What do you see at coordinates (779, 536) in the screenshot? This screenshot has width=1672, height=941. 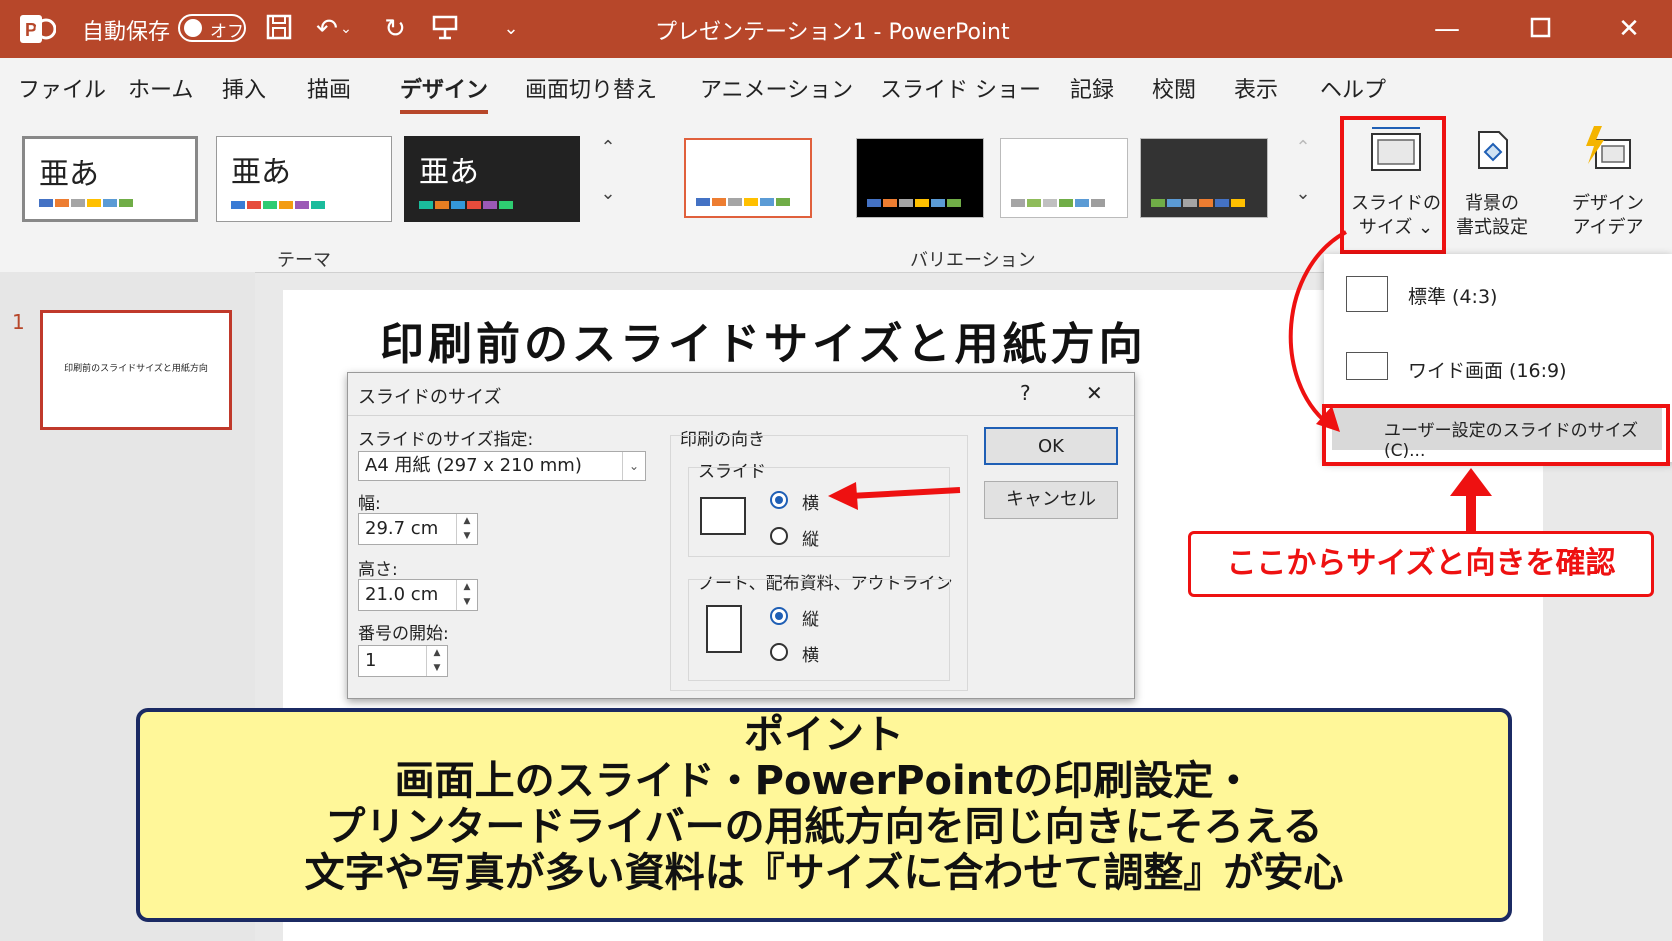 I see `slide-portrait-radio` at bounding box center [779, 536].